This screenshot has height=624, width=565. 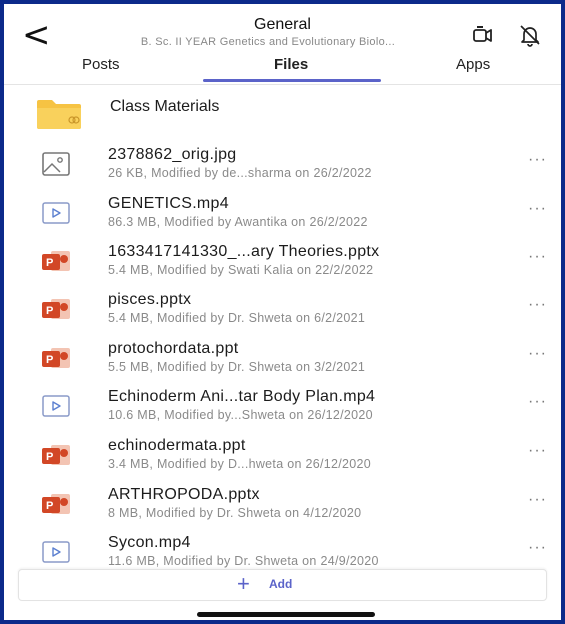 I want to click on home-indicator, so click(x=286, y=614).